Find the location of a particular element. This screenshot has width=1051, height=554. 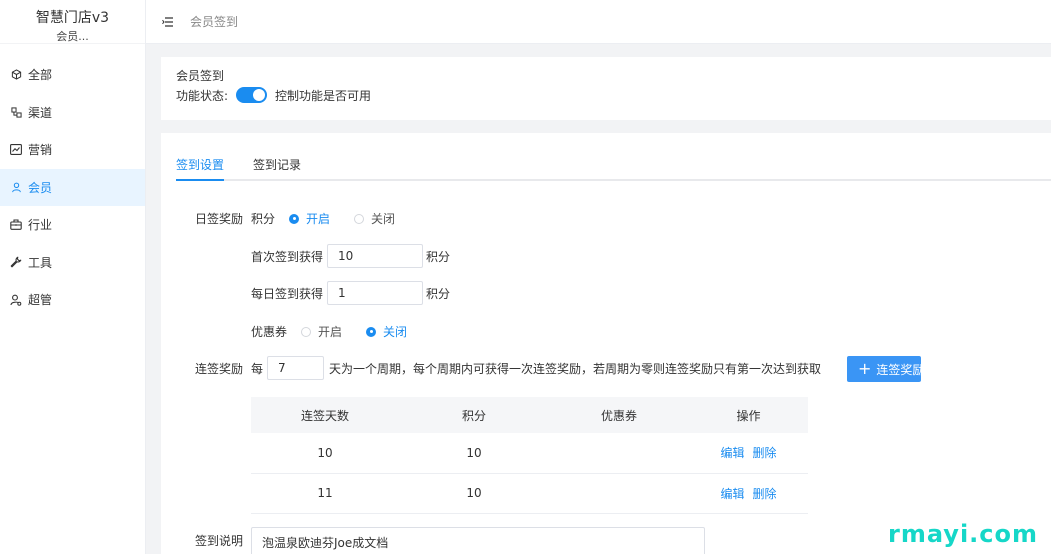

points-off-radio: 关闭 is located at coordinates (374, 218).